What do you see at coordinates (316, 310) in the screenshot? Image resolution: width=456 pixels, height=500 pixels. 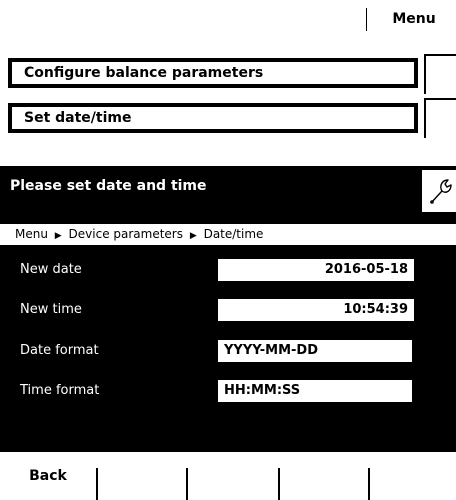 I see `new-time-field: 10:54:39` at bounding box center [316, 310].